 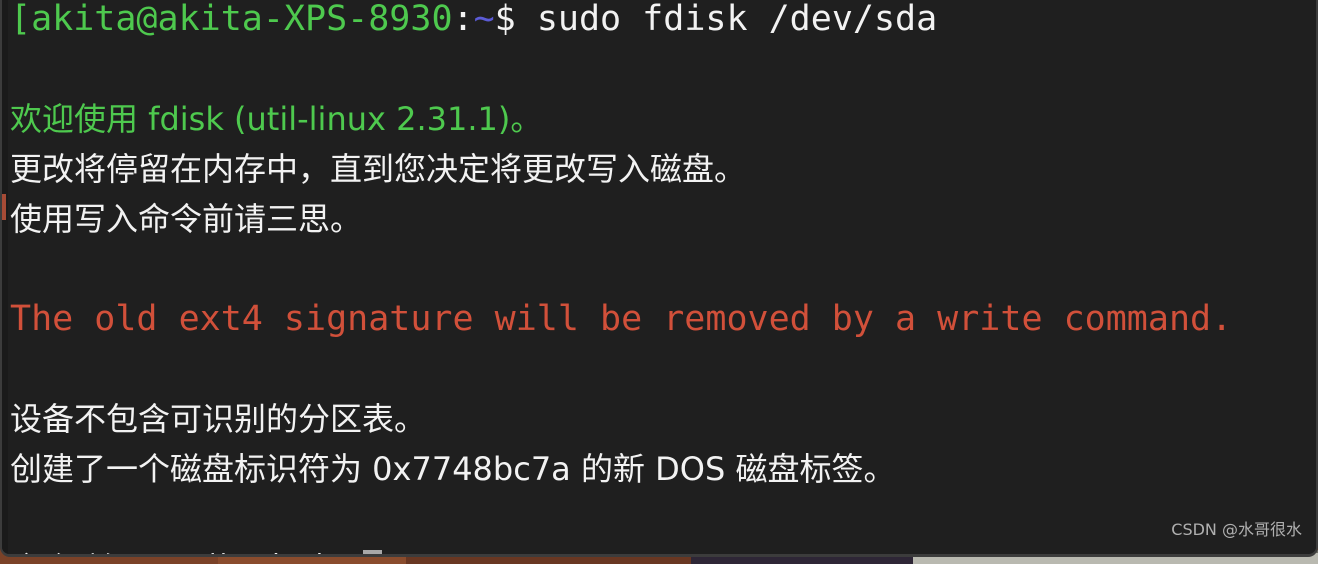 What do you see at coordinates (378, 169) in the screenshot?
I see `output-line-memory-notice: 更改将停留在内存中，直到您决定将更改写入磁盘。` at bounding box center [378, 169].